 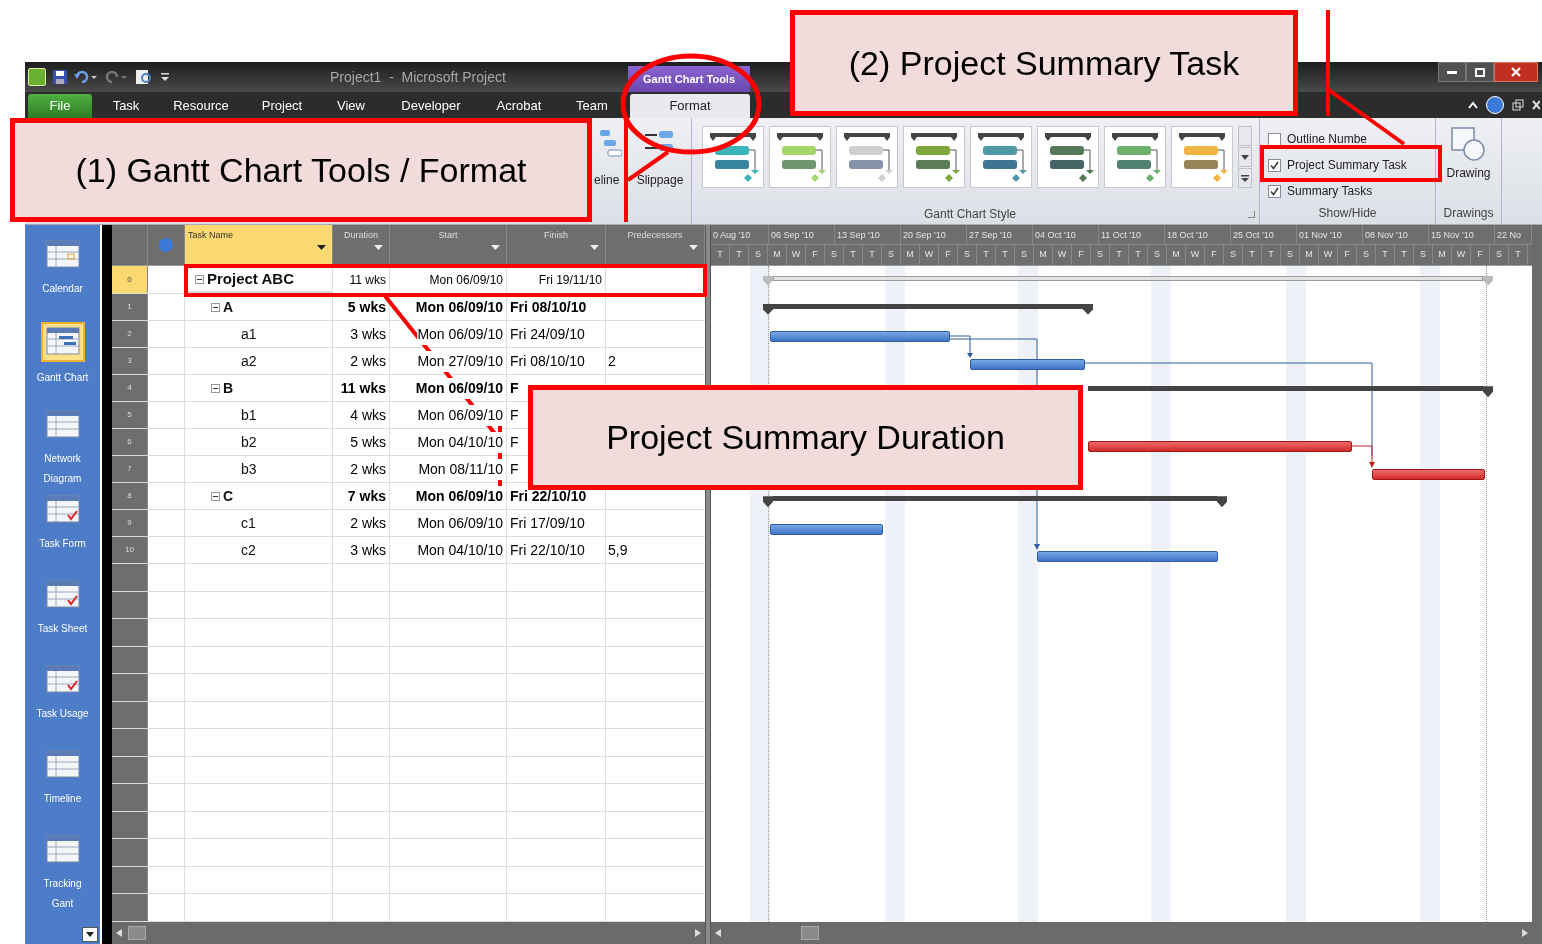 What do you see at coordinates (1452, 72) in the screenshot?
I see `minimize-button` at bounding box center [1452, 72].